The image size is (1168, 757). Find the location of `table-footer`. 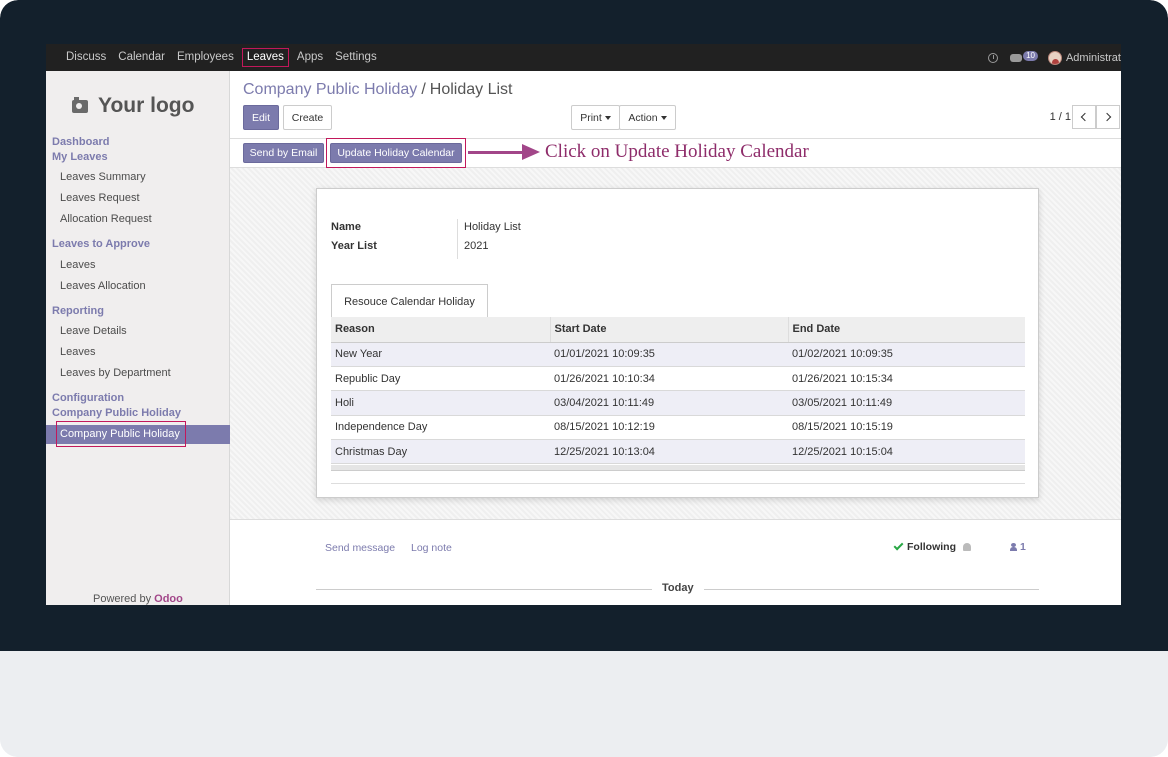

table-footer is located at coordinates (678, 468).